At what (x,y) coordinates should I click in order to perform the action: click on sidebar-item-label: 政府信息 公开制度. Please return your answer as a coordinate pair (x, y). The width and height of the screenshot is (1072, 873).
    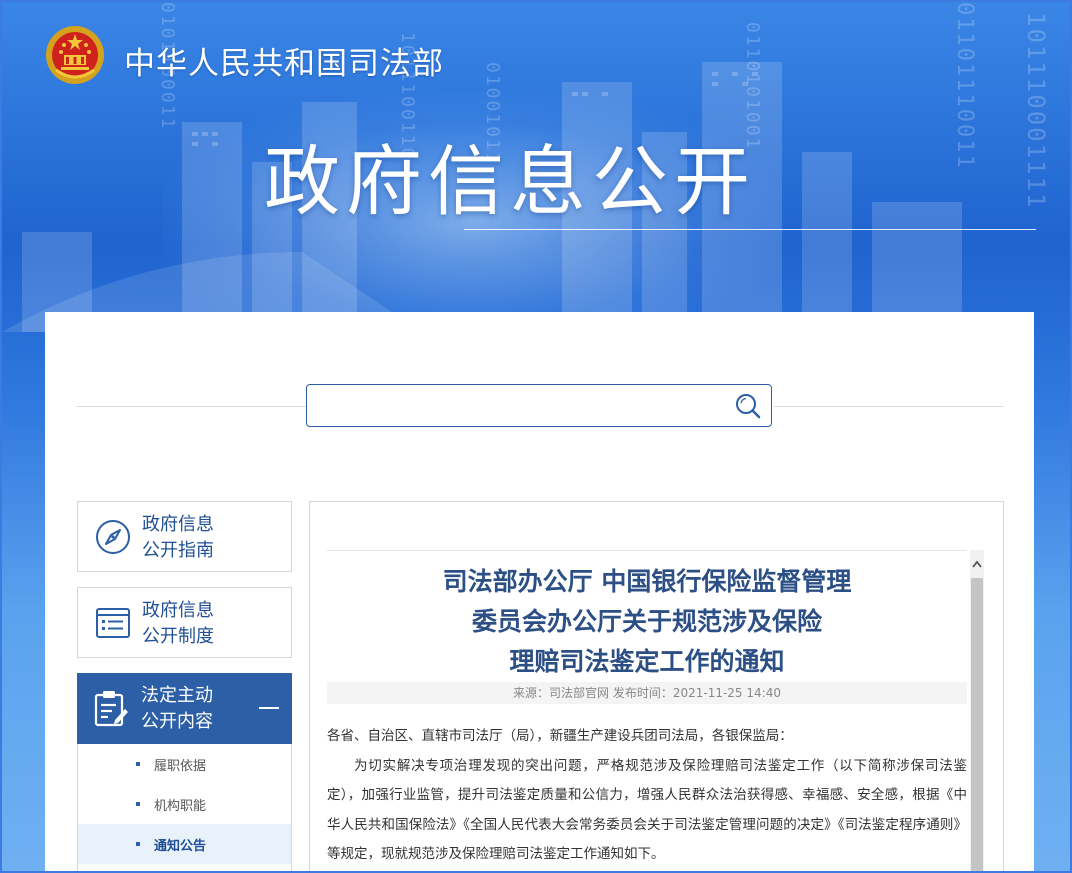
    Looking at the image, I should click on (192, 624).